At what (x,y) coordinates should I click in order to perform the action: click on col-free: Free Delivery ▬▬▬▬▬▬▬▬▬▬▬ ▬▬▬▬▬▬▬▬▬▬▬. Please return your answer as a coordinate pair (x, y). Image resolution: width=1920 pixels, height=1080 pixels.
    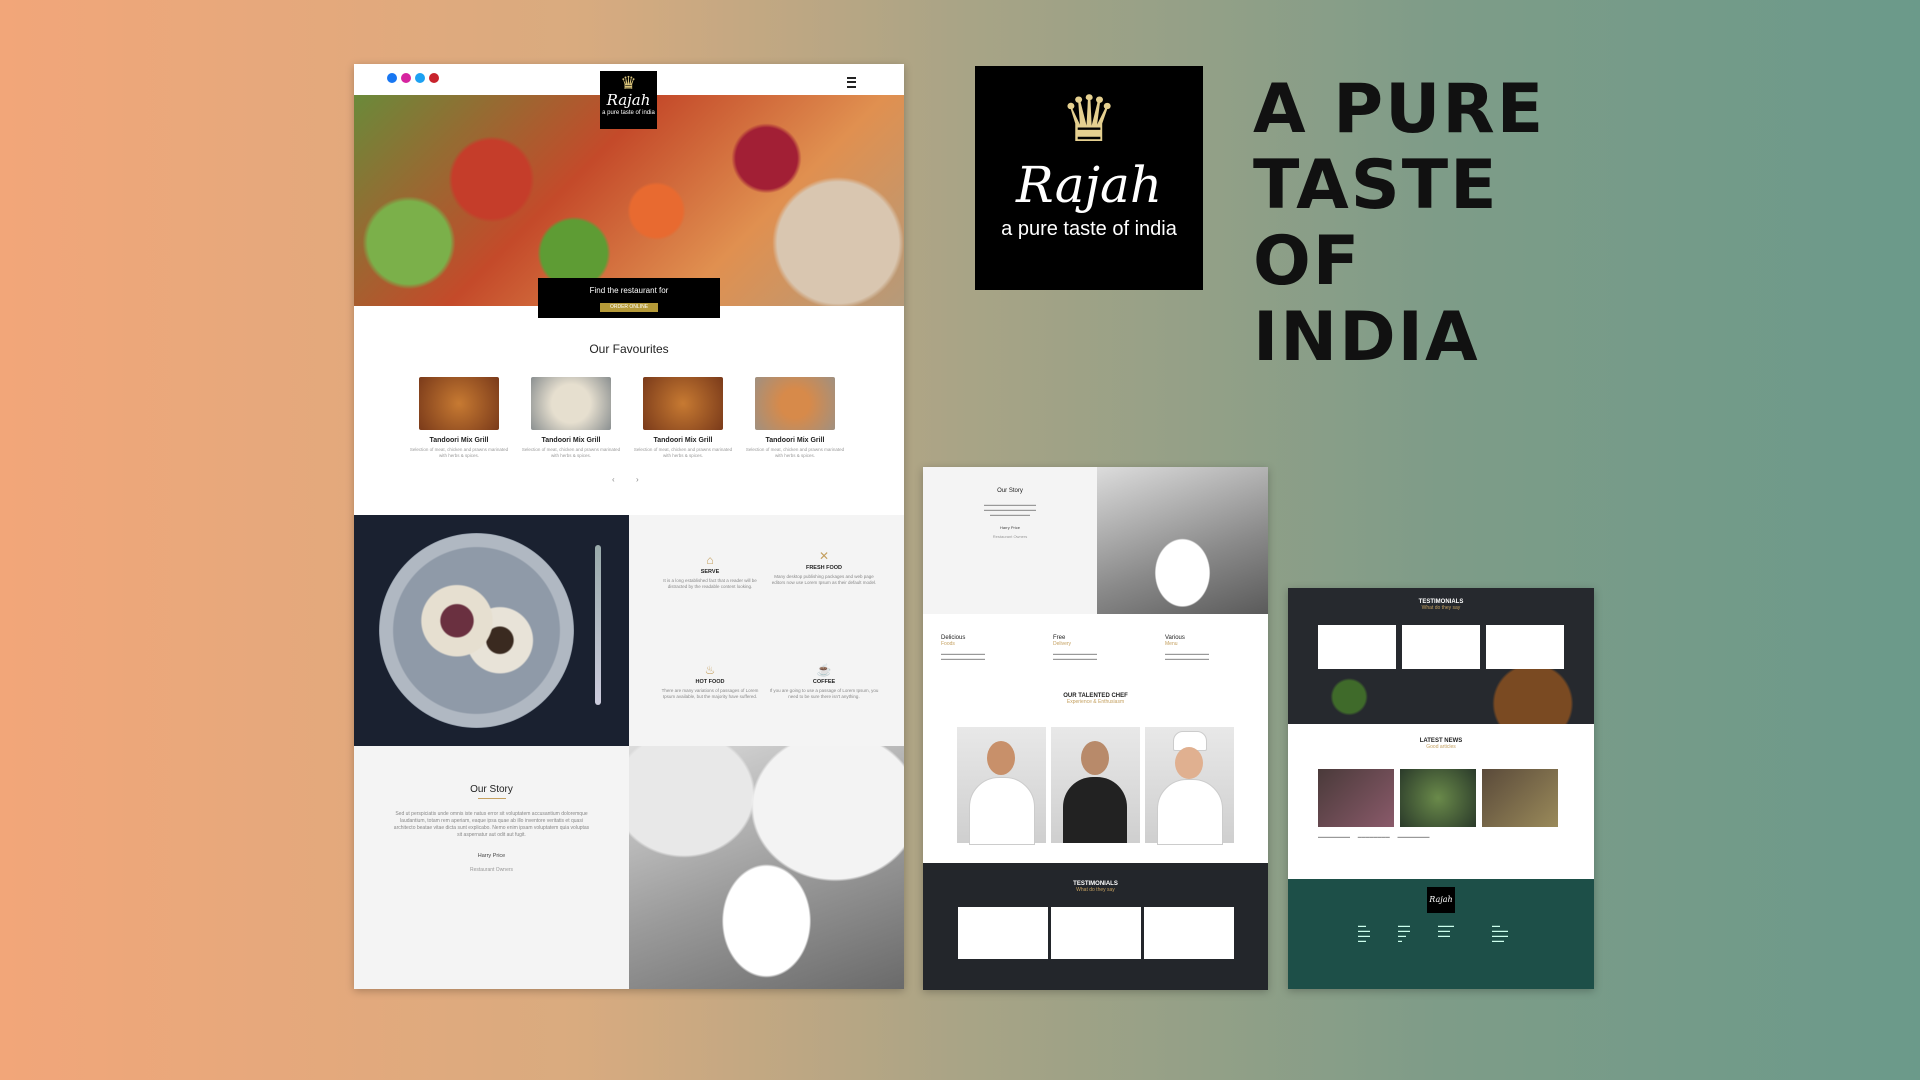
    Looking at the image, I should click on (1075, 648).